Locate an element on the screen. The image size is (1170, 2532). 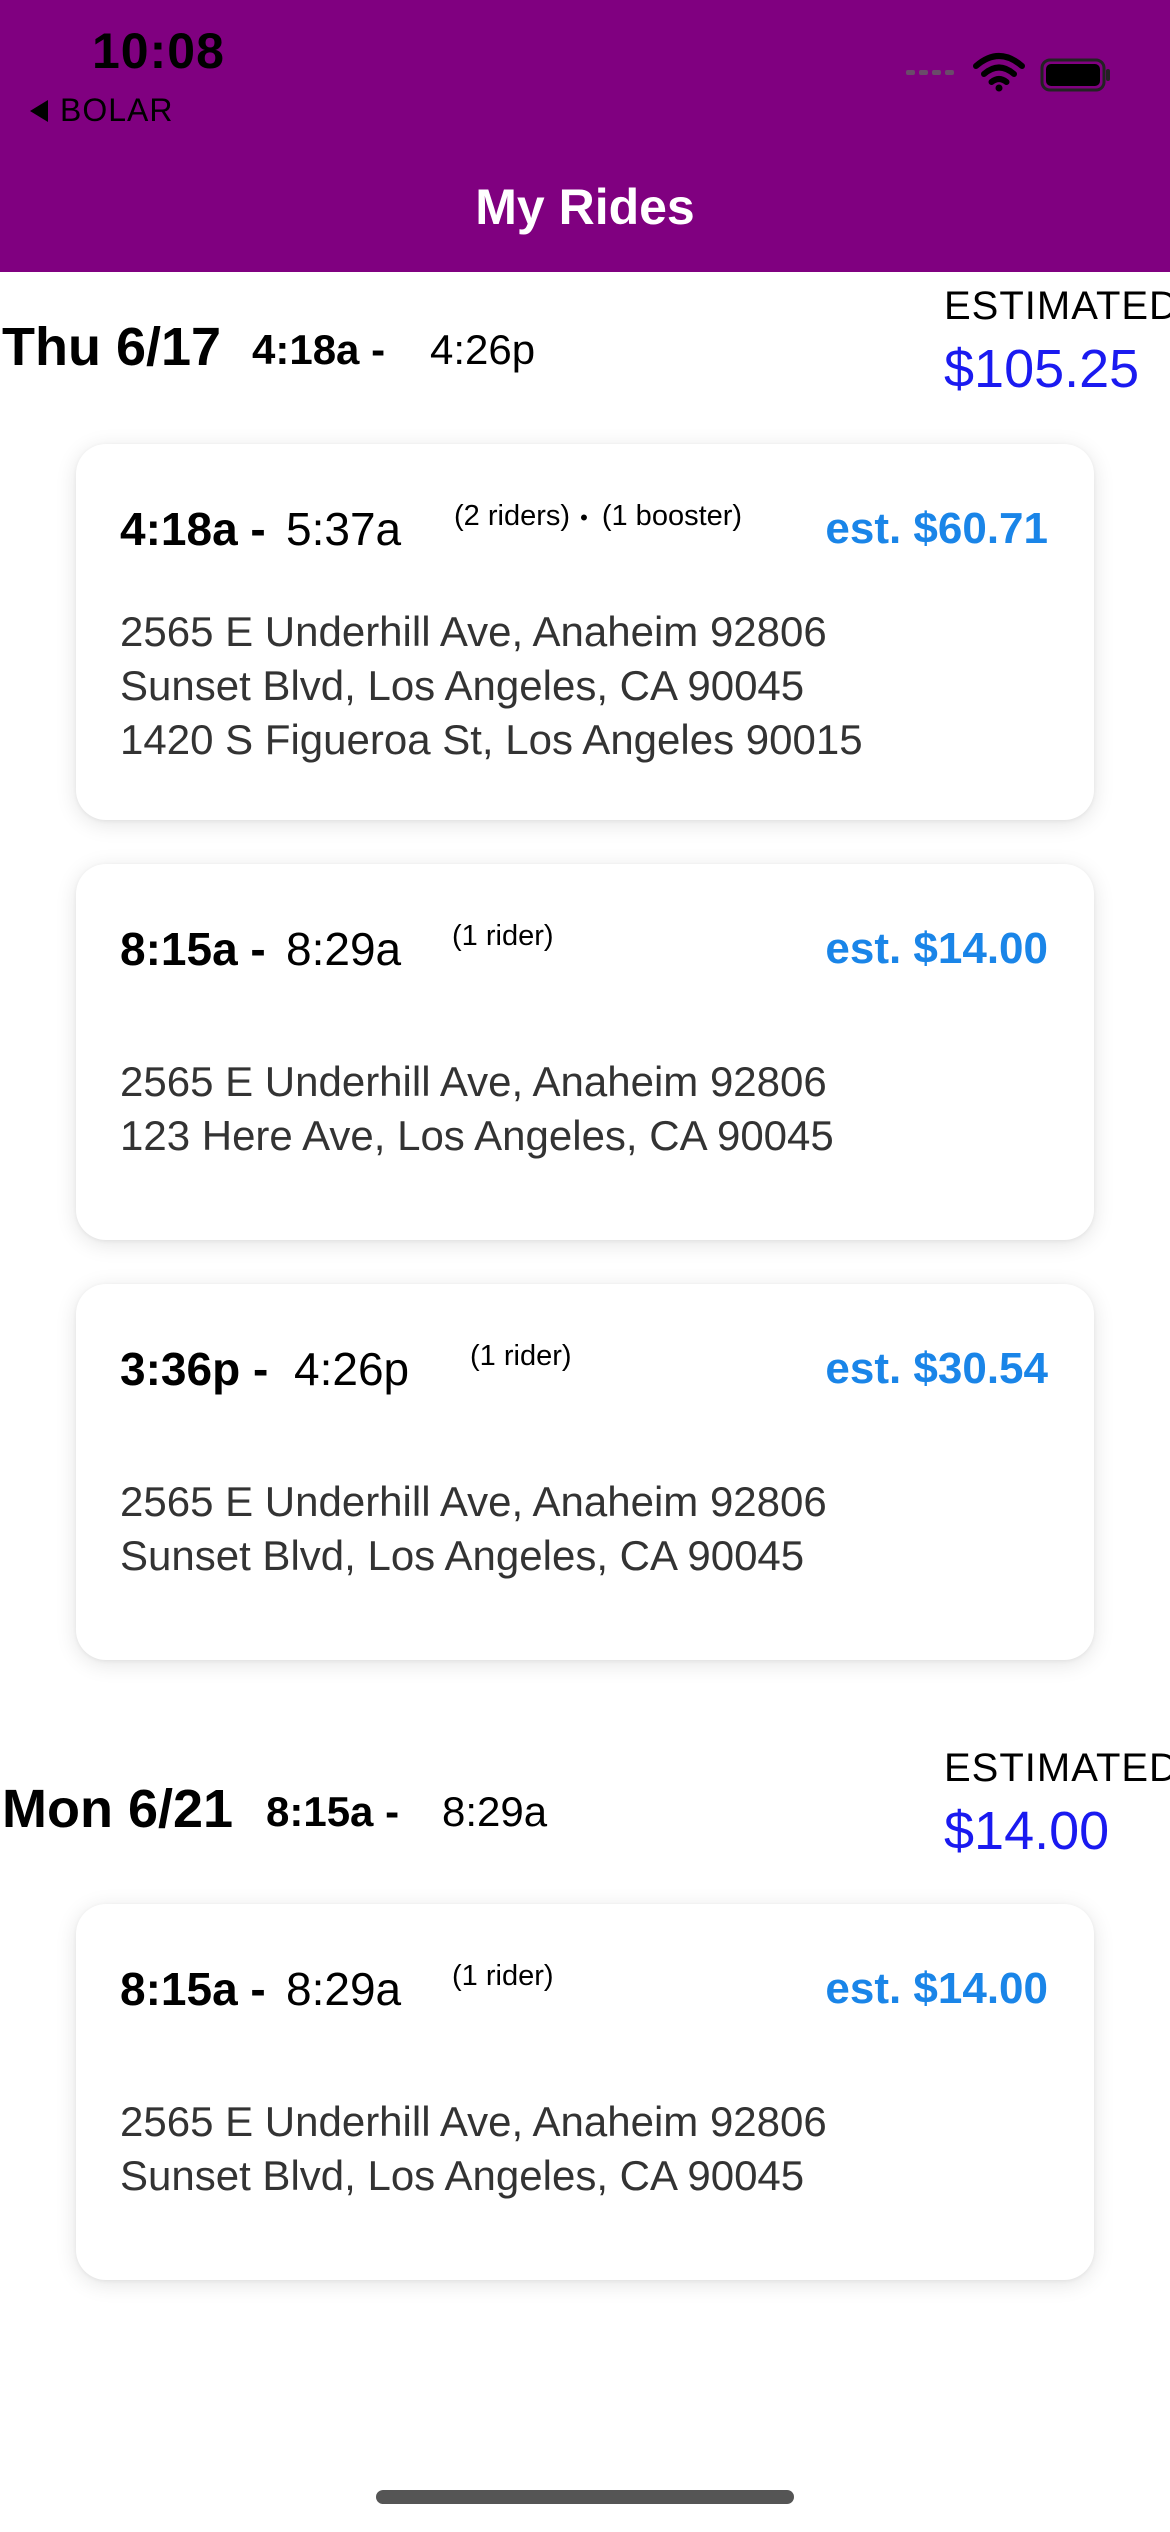
ride-price: est. $30.54 is located at coordinates (936, 1368).